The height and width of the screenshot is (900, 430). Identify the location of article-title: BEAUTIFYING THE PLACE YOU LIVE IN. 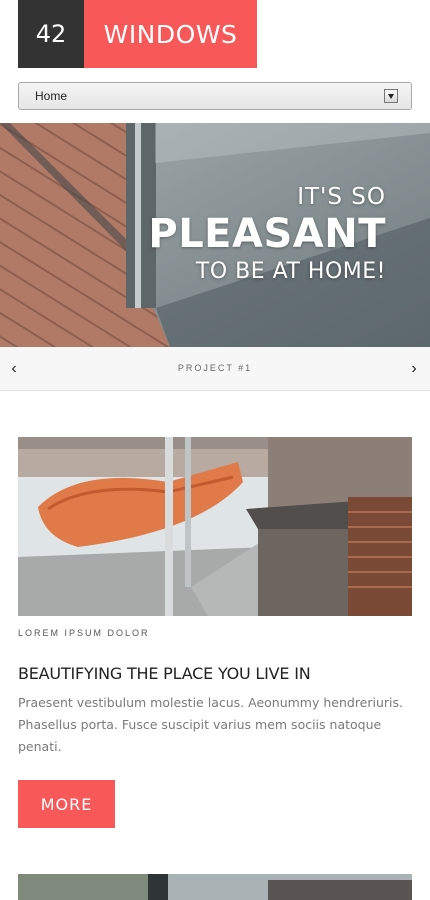
(164, 673).